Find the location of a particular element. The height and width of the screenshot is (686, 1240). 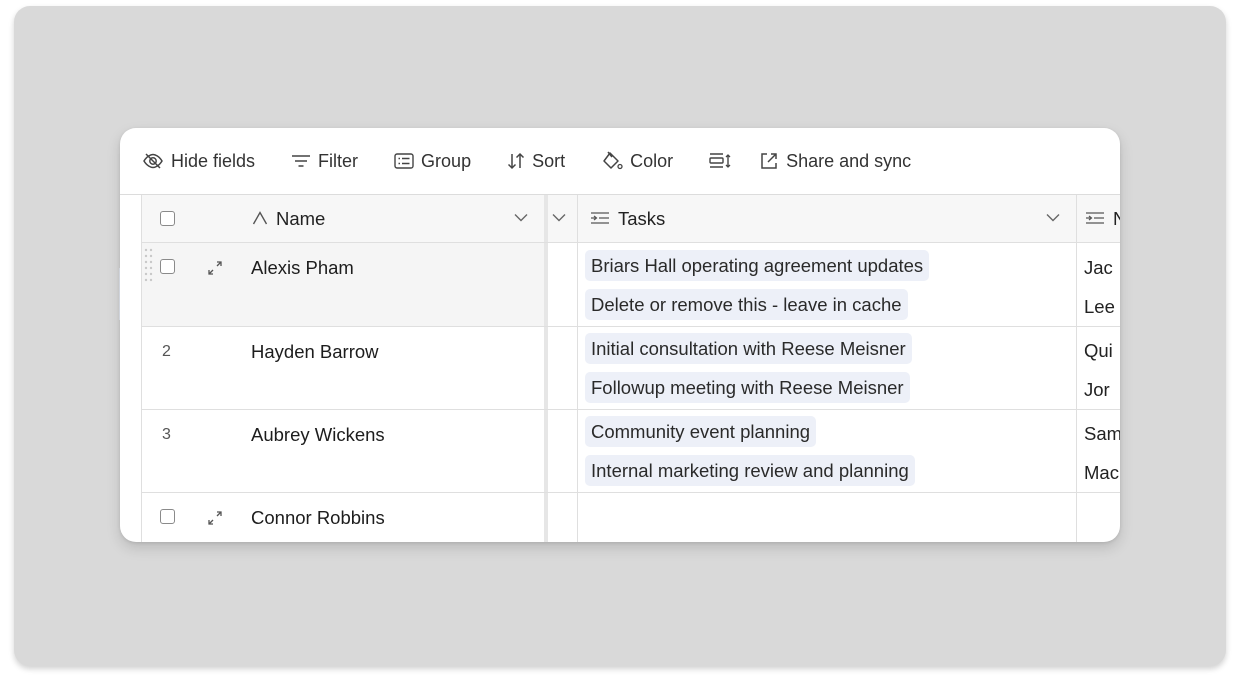

cell-name: Alexis Pham is located at coordinates (302, 268).